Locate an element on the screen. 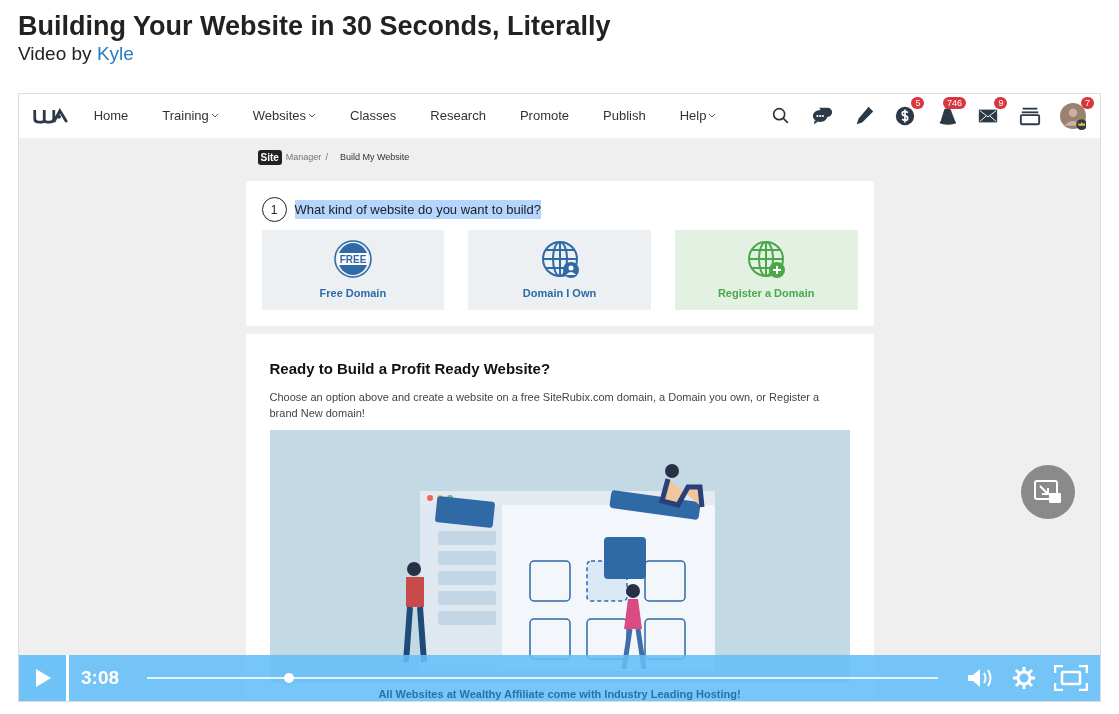 This screenshot has height=714, width=1119. site-logo: Site is located at coordinates (269, 158).